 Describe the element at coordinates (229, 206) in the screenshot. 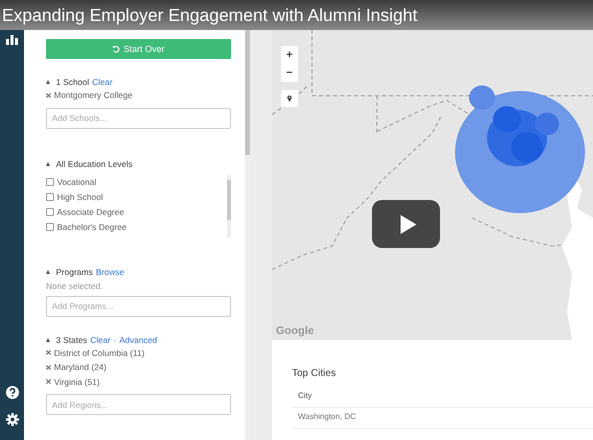

I see `list-scrollbar` at that location.